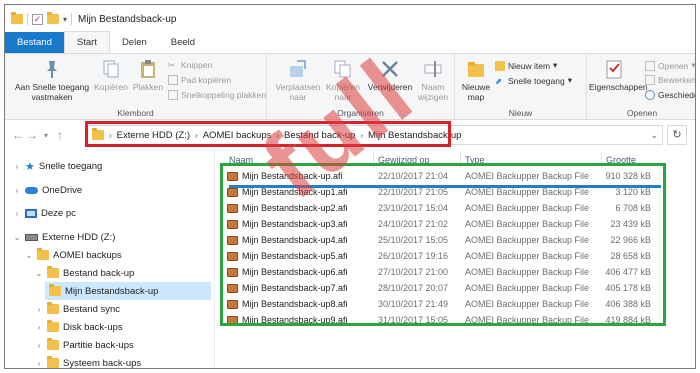 The height and width of the screenshot is (373, 700). Describe the element at coordinates (183, 42) in the screenshot. I see `tab-beeld: Beeld` at that location.